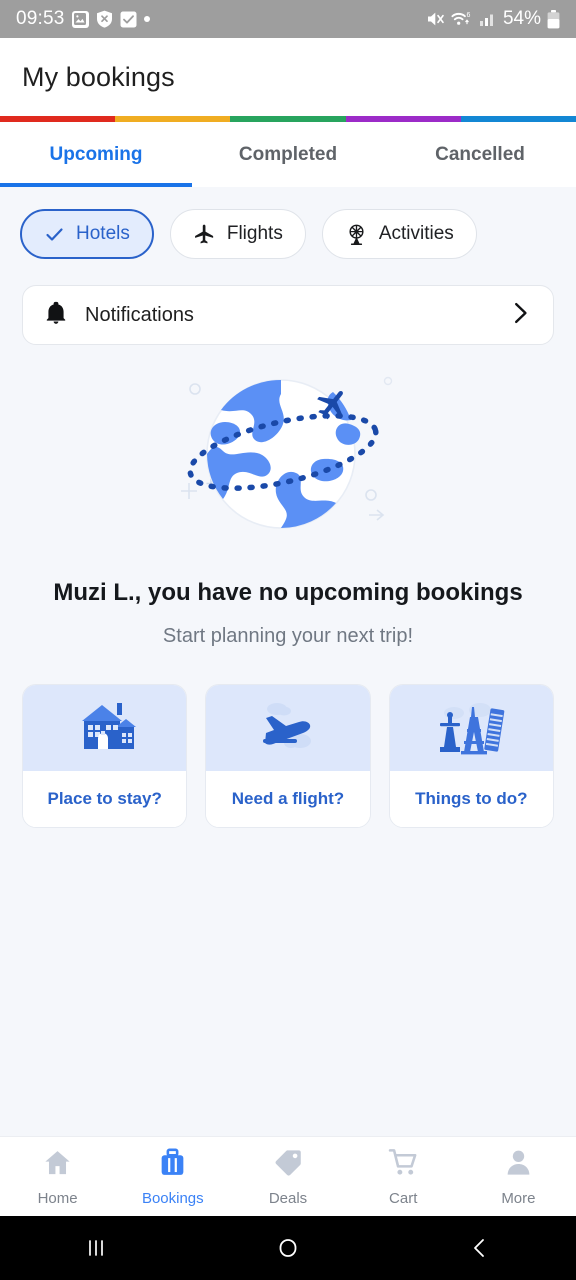 The height and width of the screenshot is (1280, 576). Describe the element at coordinates (403, 1165) in the screenshot. I see `cart-icon` at that location.